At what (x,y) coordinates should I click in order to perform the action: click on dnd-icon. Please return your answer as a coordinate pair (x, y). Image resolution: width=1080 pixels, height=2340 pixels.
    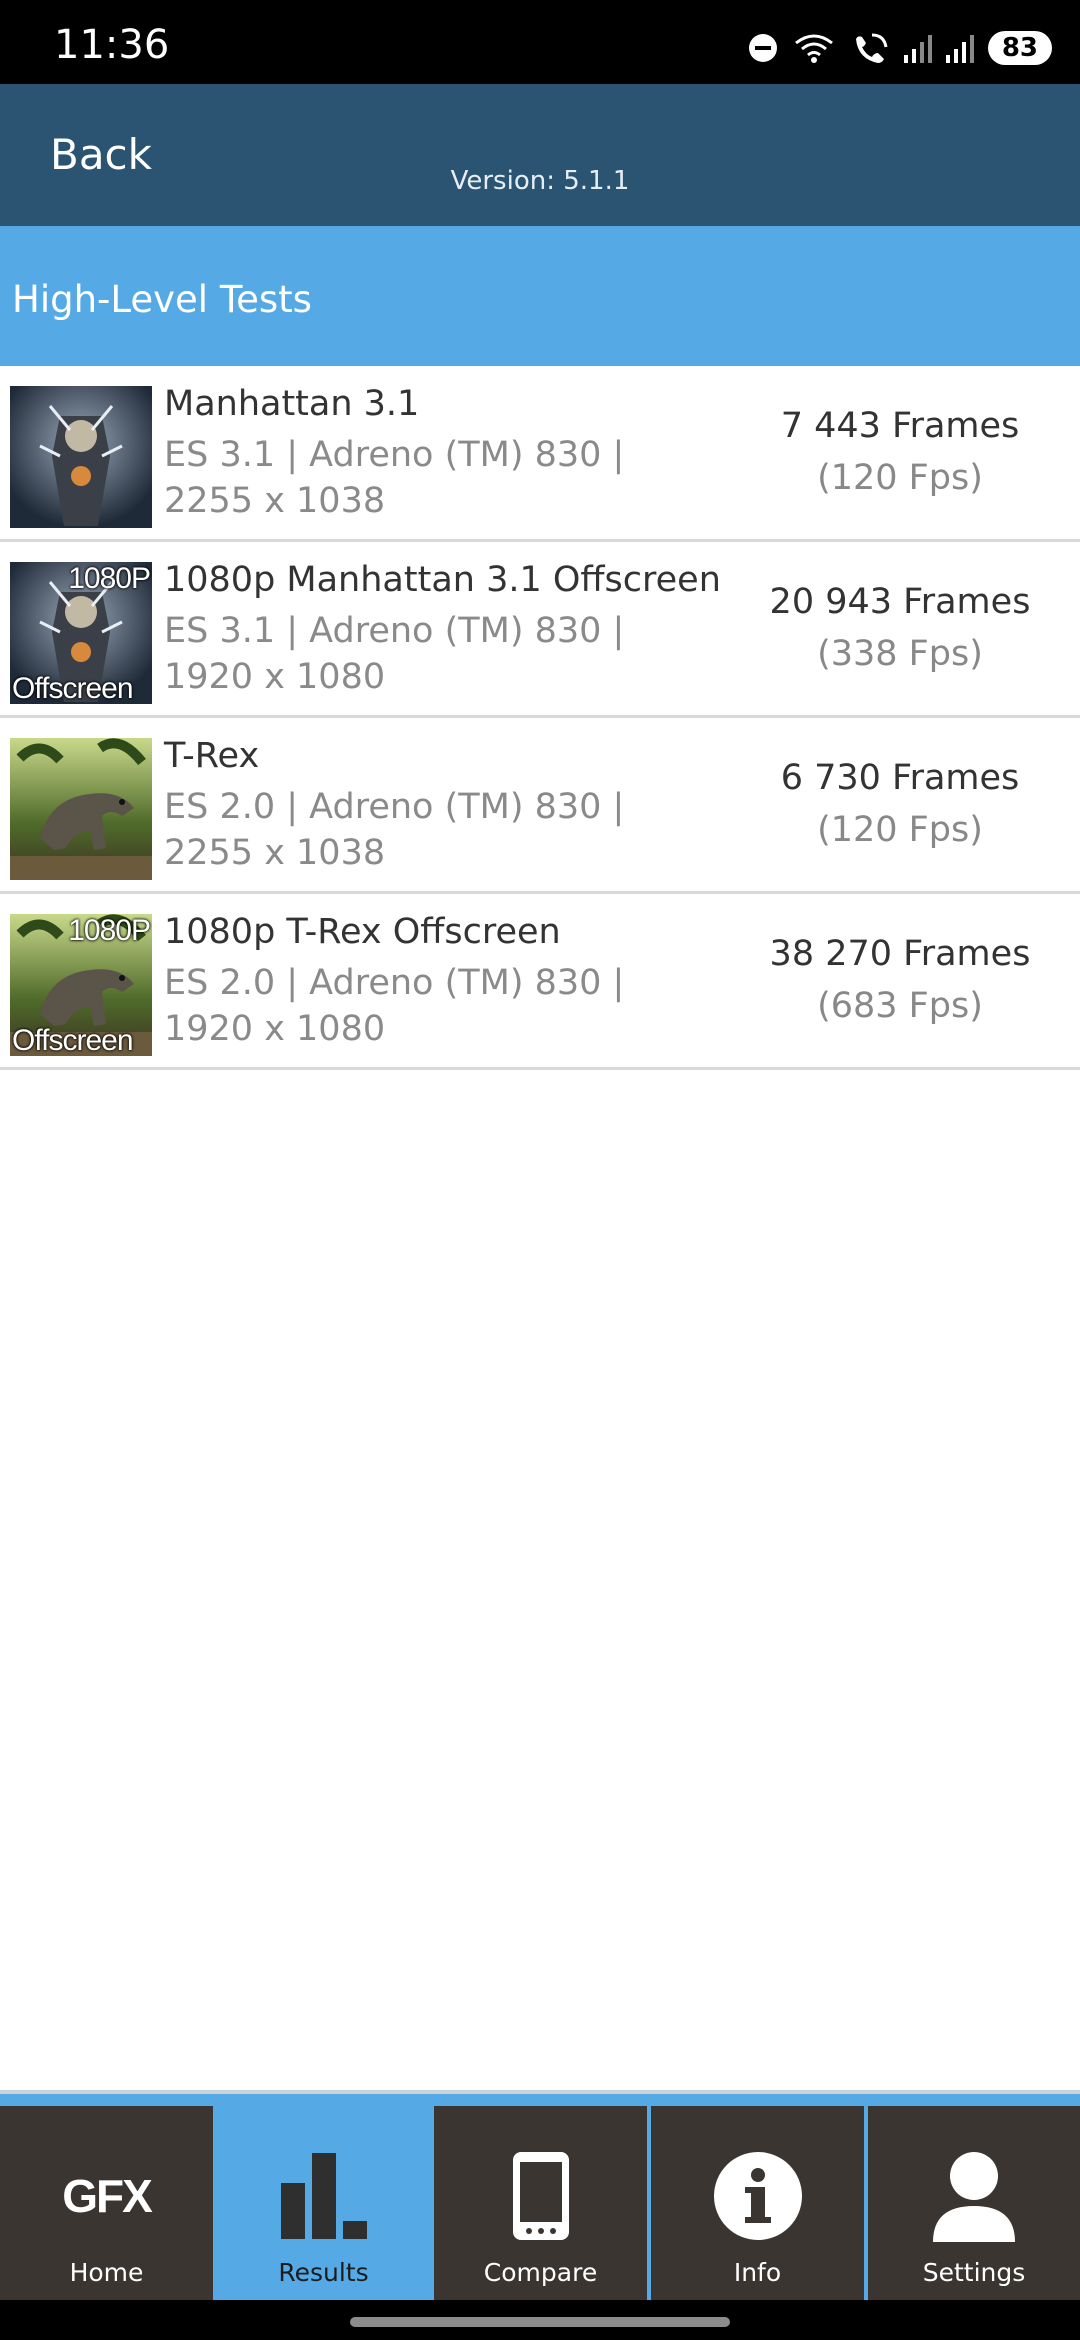
    Looking at the image, I should click on (762, 48).